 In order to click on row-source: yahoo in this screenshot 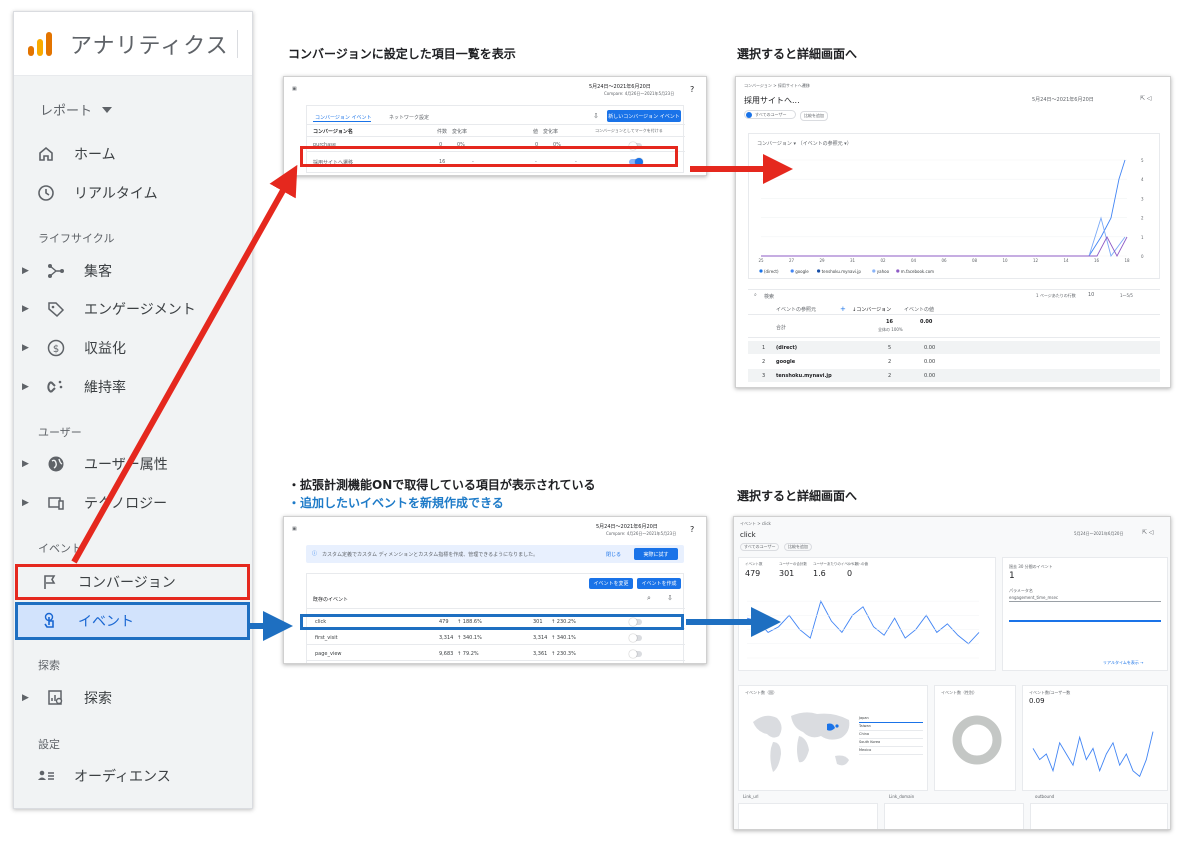, I will do `click(784, 387)`.